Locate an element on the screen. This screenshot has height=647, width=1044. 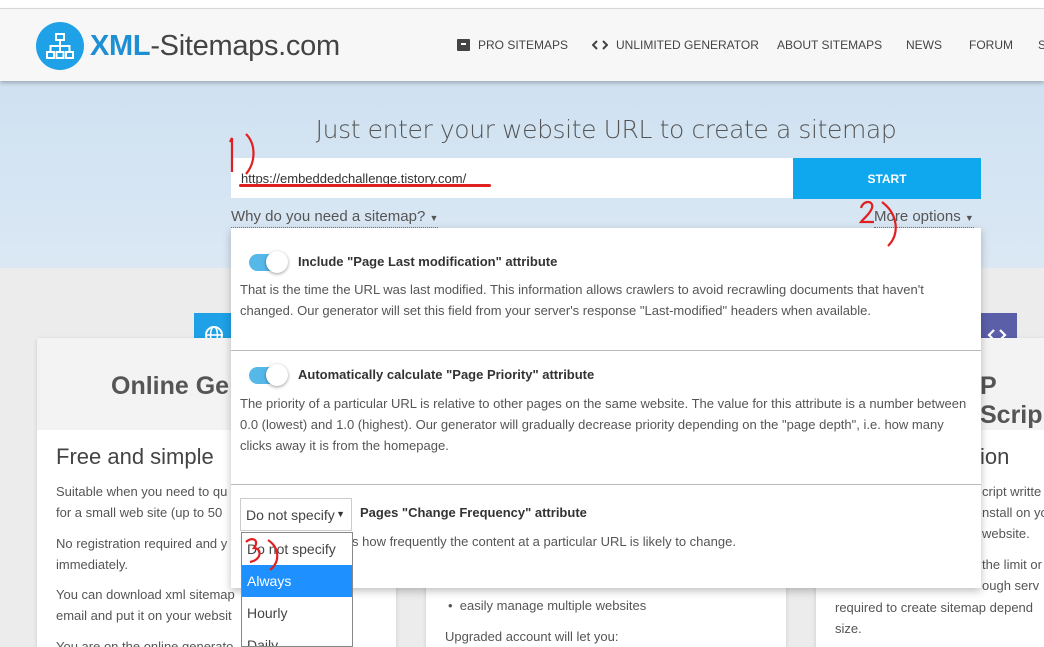
browser-top-edge is located at coordinates (522, 4).